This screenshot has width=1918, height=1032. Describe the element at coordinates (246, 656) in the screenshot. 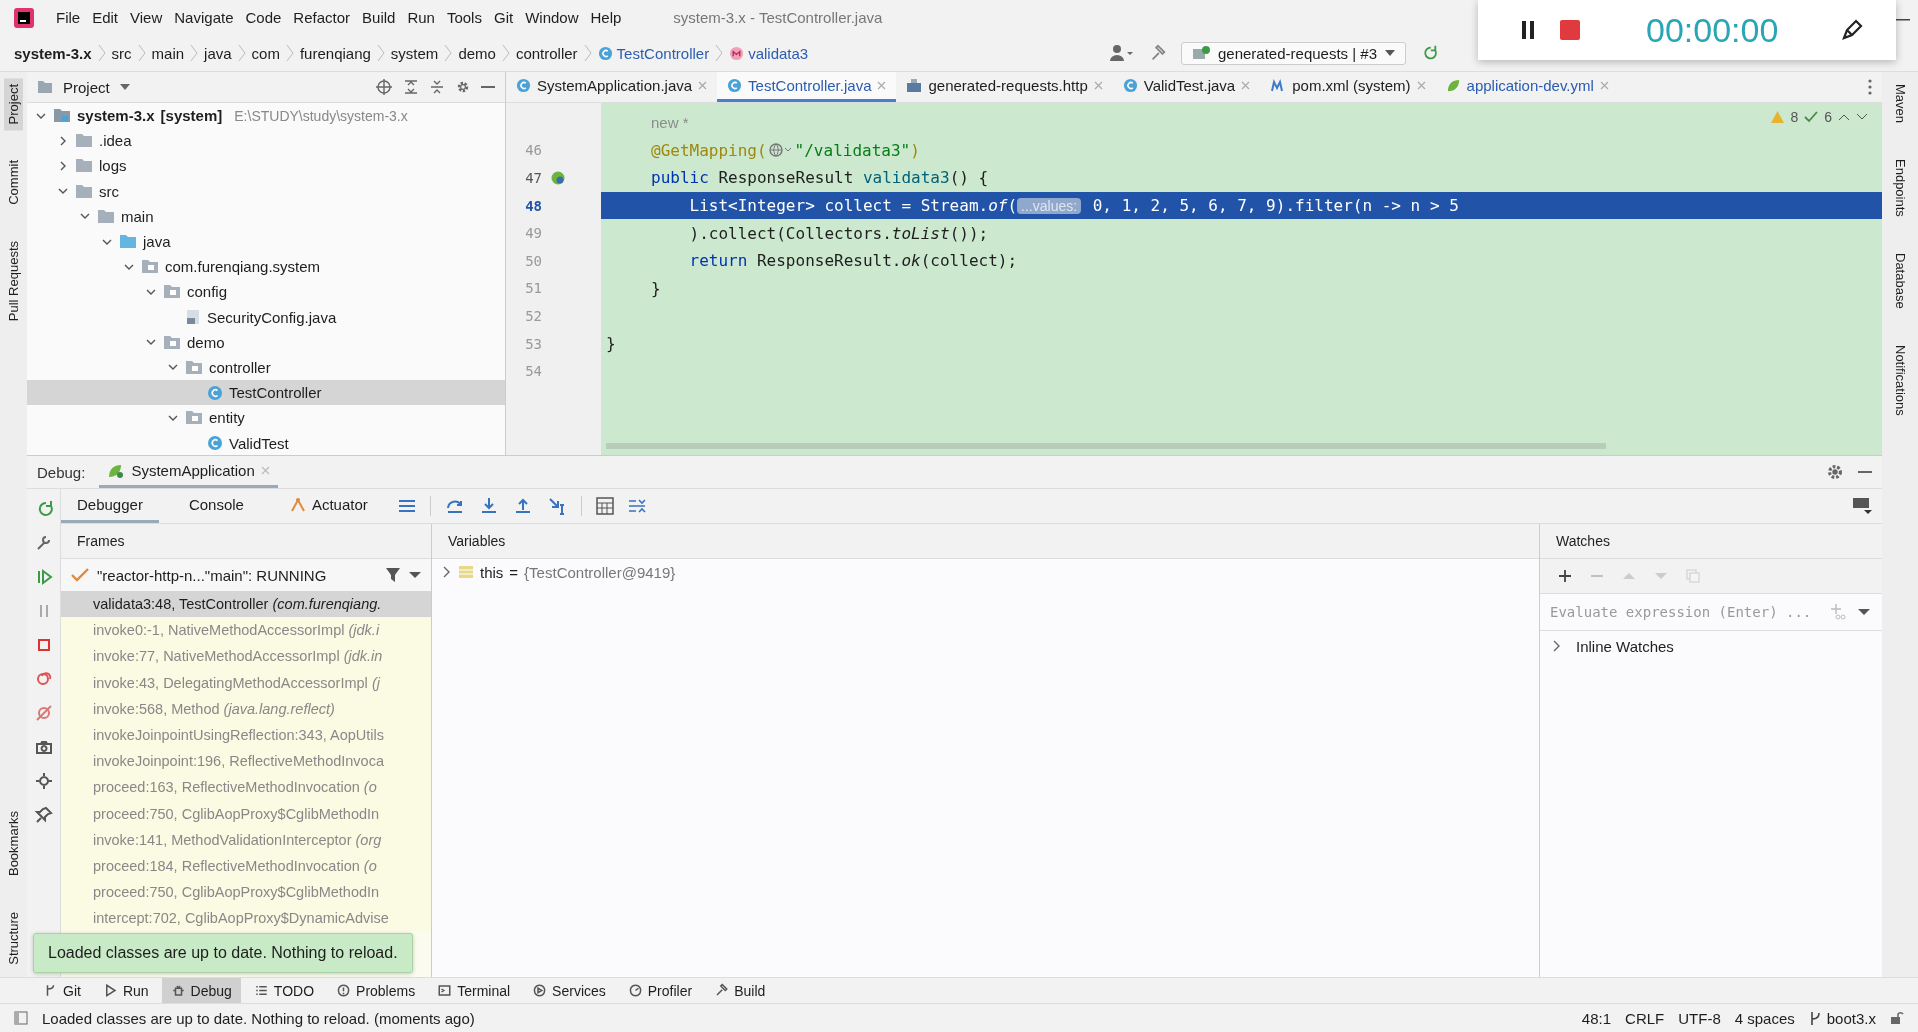

I see `stack-frame: invoke:77, NativeMethodAccessorImpl (jdk.in` at that location.